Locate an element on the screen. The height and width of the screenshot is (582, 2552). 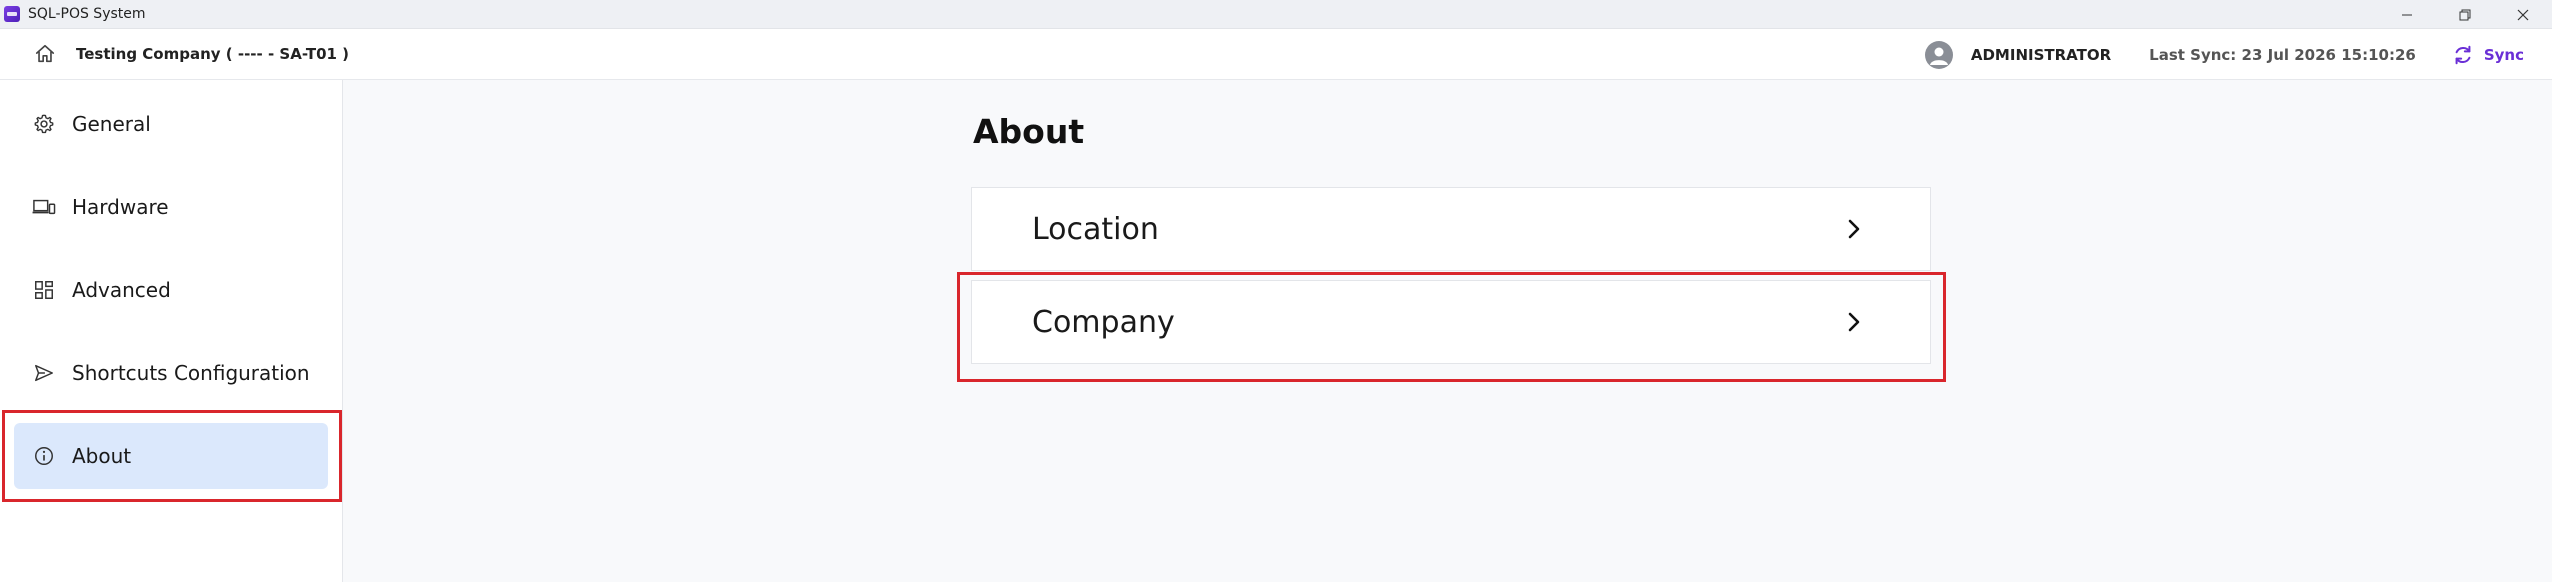
sidebar-item-shortcuts: Shortcuts Configuration is located at coordinates (171, 373).